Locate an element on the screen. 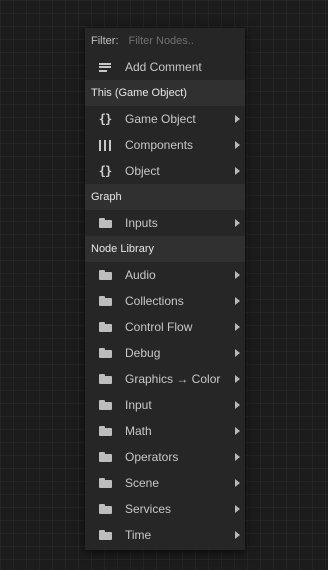 This screenshot has width=328, height=570. filter-nodes-input is located at coordinates (180, 41).